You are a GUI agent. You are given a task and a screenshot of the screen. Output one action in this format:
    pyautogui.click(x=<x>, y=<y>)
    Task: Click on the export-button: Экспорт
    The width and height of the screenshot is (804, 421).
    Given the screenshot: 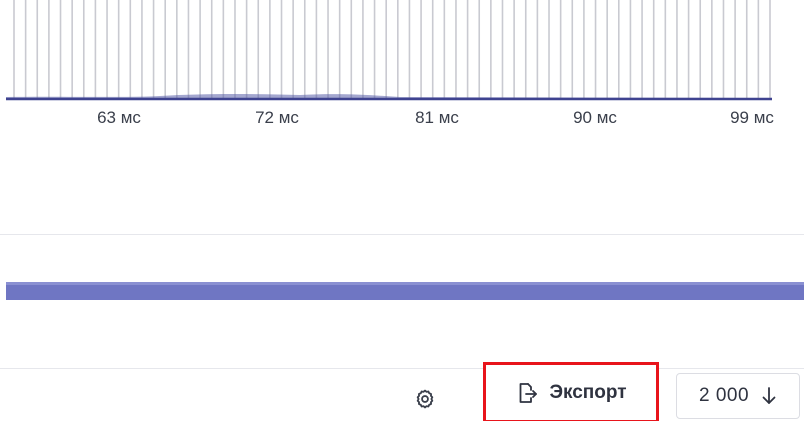 What is the action you would take?
    pyautogui.click(x=571, y=391)
    